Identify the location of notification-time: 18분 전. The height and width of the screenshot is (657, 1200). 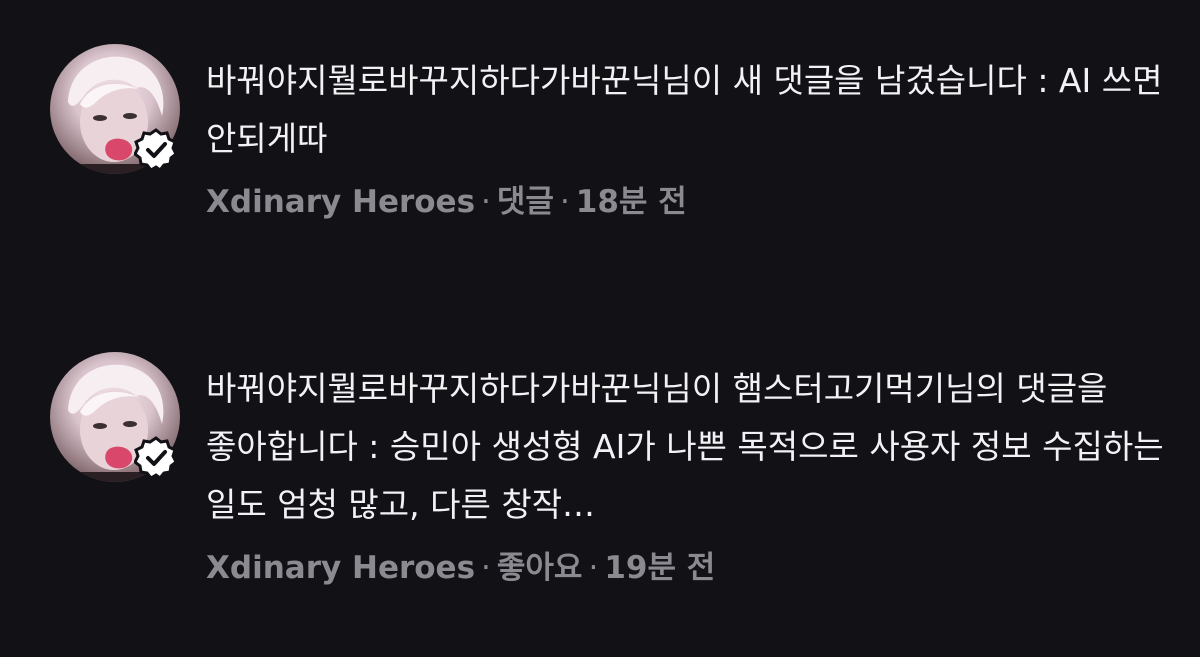
(631, 202).